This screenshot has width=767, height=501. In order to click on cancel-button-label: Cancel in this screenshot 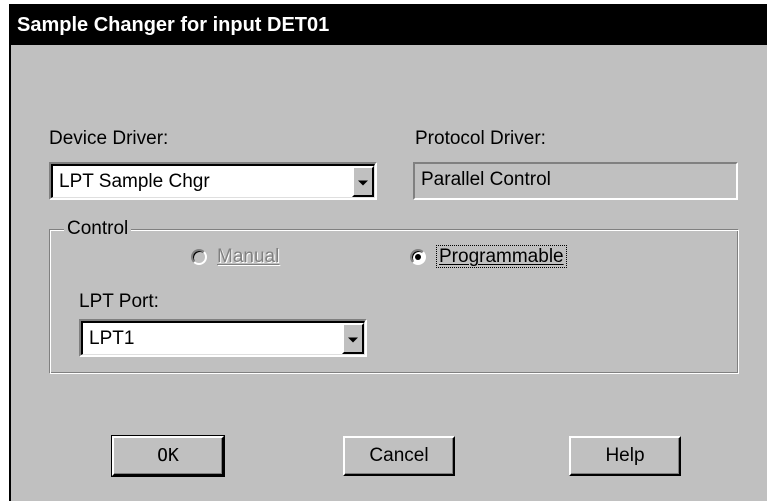, I will do `click(399, 455)`.